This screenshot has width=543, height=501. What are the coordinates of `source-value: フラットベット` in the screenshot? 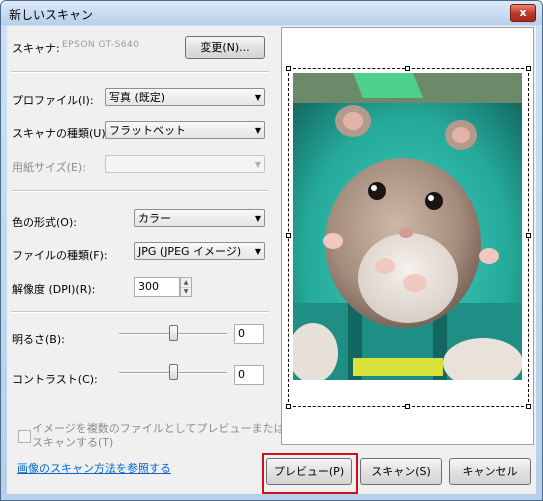 It's located at (147, 130).